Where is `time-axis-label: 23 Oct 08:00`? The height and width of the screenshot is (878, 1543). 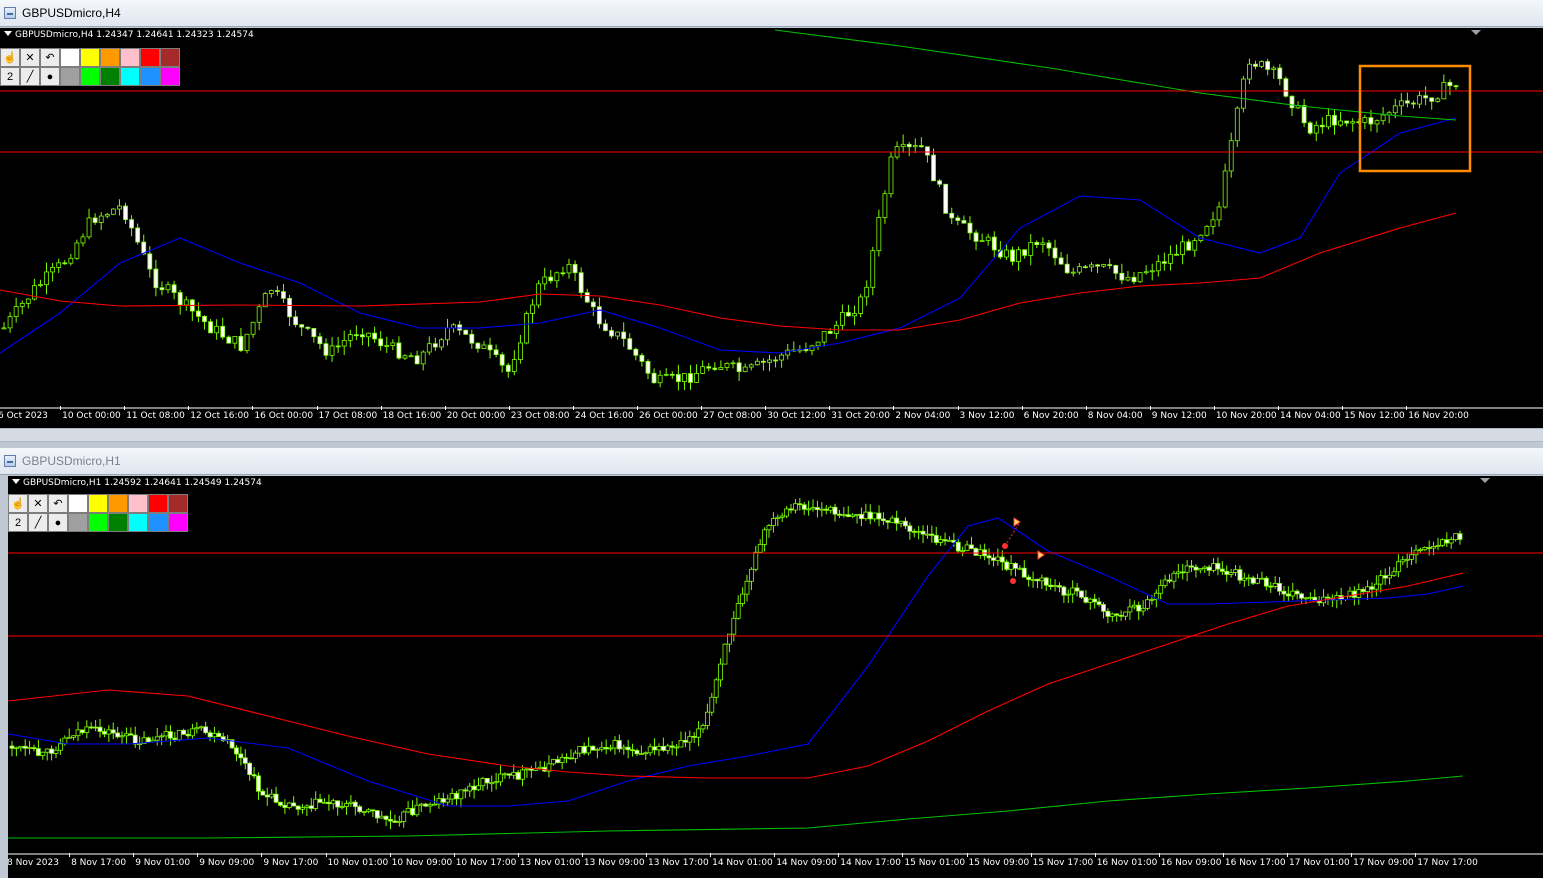
time-axis-label: 23 Oct 08:00 is located at coordinates (540, 416).